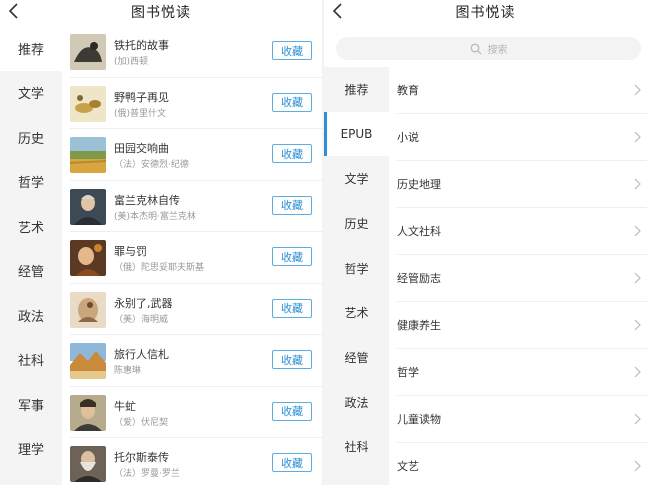 This screenshot has width=647, height=485. Describe the element at coordinates (141, 422) in the screenshot. I see `book-author: （爱）伏尼契` at that location.